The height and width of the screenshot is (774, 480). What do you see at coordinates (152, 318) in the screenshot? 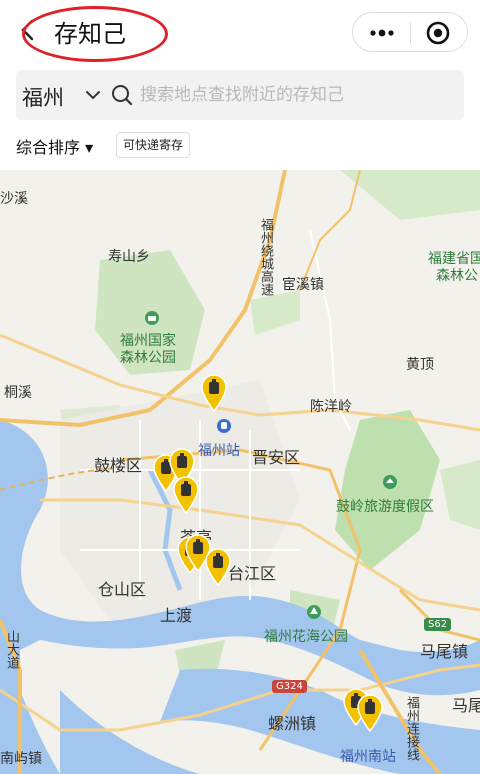
I see `camera-poi-icon` at bounding box center [152, 318].